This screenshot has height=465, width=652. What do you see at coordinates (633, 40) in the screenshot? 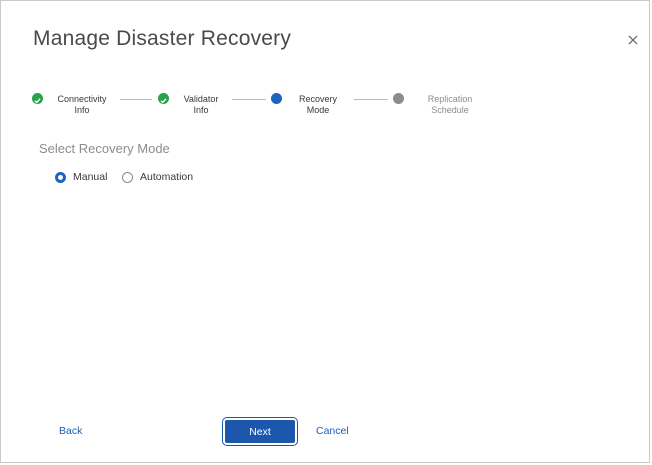
I see `close-icon` at bounding box center [633, 40].